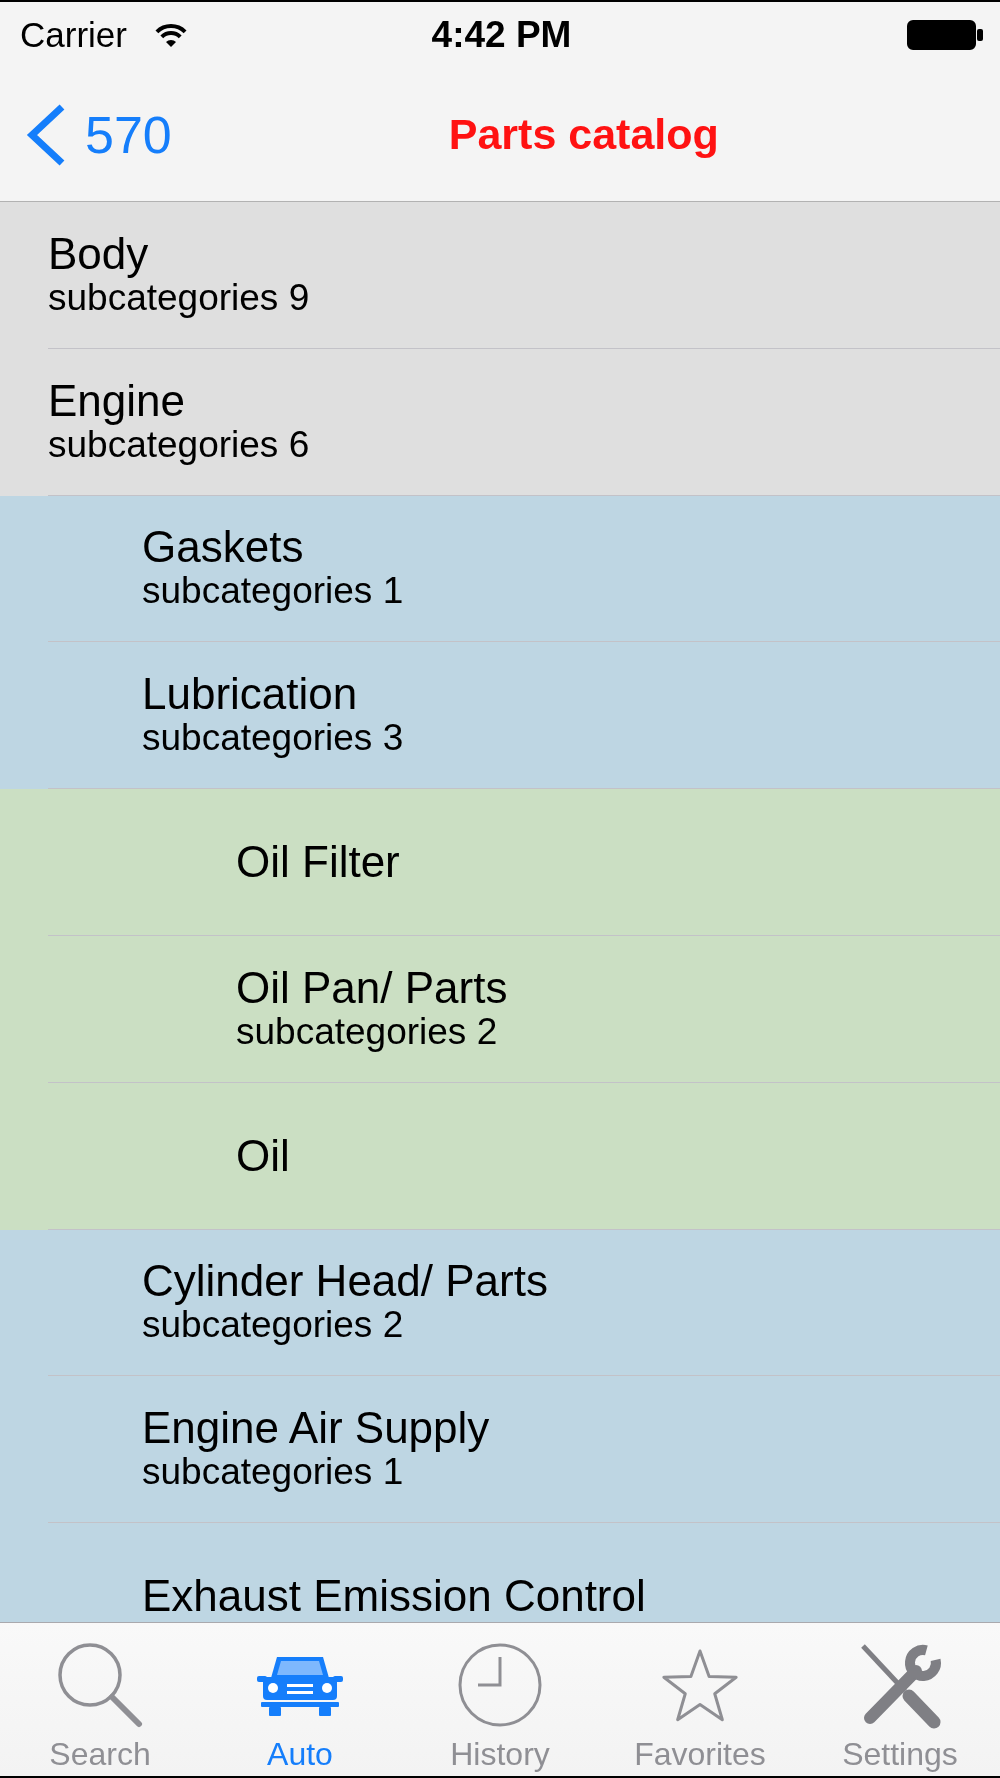 This screenshot has width=1000, height=1778. I want to click on category-row: Oil, so click(500, 1156).